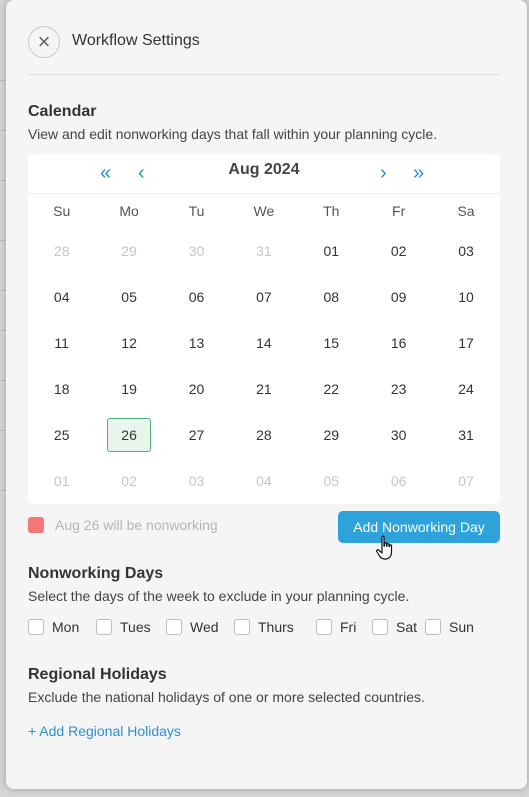  I want to click on next-year-button: », so click(418, 173).